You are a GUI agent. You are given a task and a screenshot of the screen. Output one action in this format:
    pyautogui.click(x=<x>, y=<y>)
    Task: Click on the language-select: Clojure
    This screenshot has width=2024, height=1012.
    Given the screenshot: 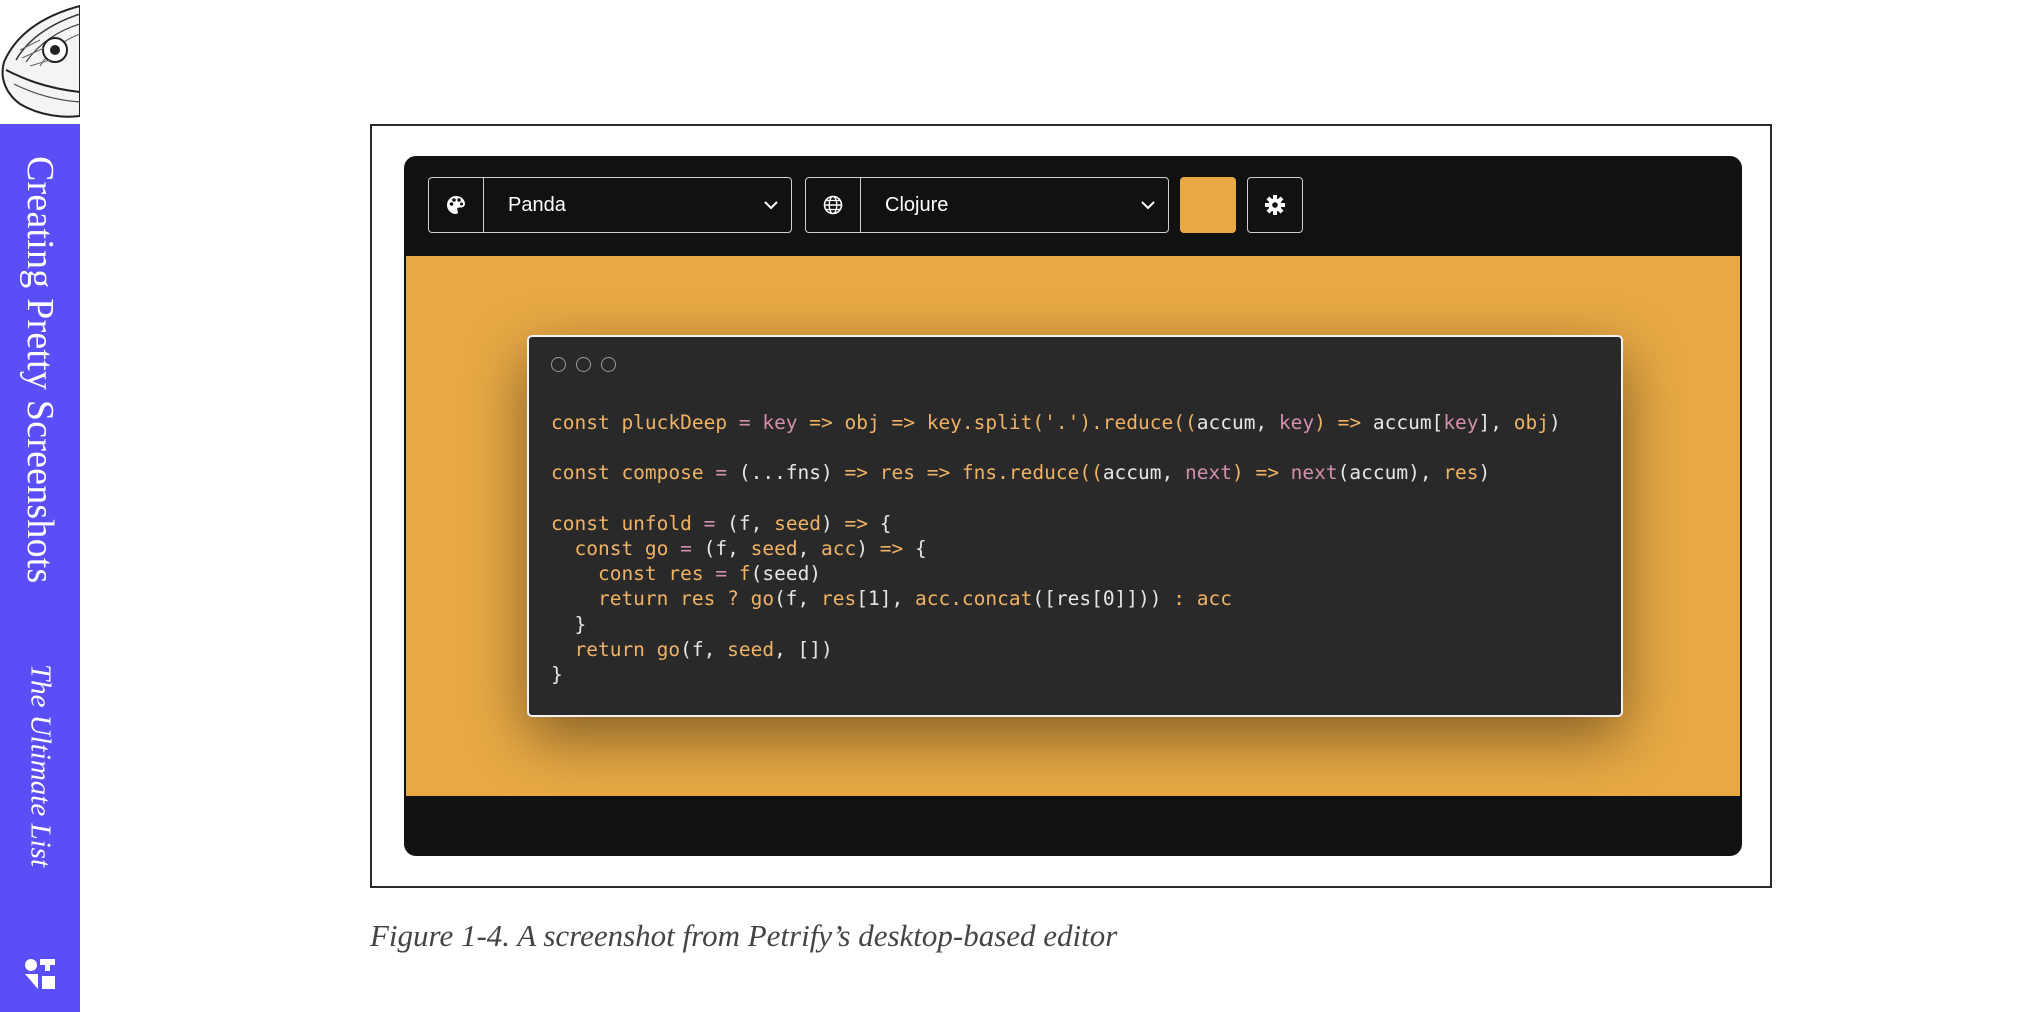 What is the action you would take?
    pyautogui.click(x=987, y=205)
    